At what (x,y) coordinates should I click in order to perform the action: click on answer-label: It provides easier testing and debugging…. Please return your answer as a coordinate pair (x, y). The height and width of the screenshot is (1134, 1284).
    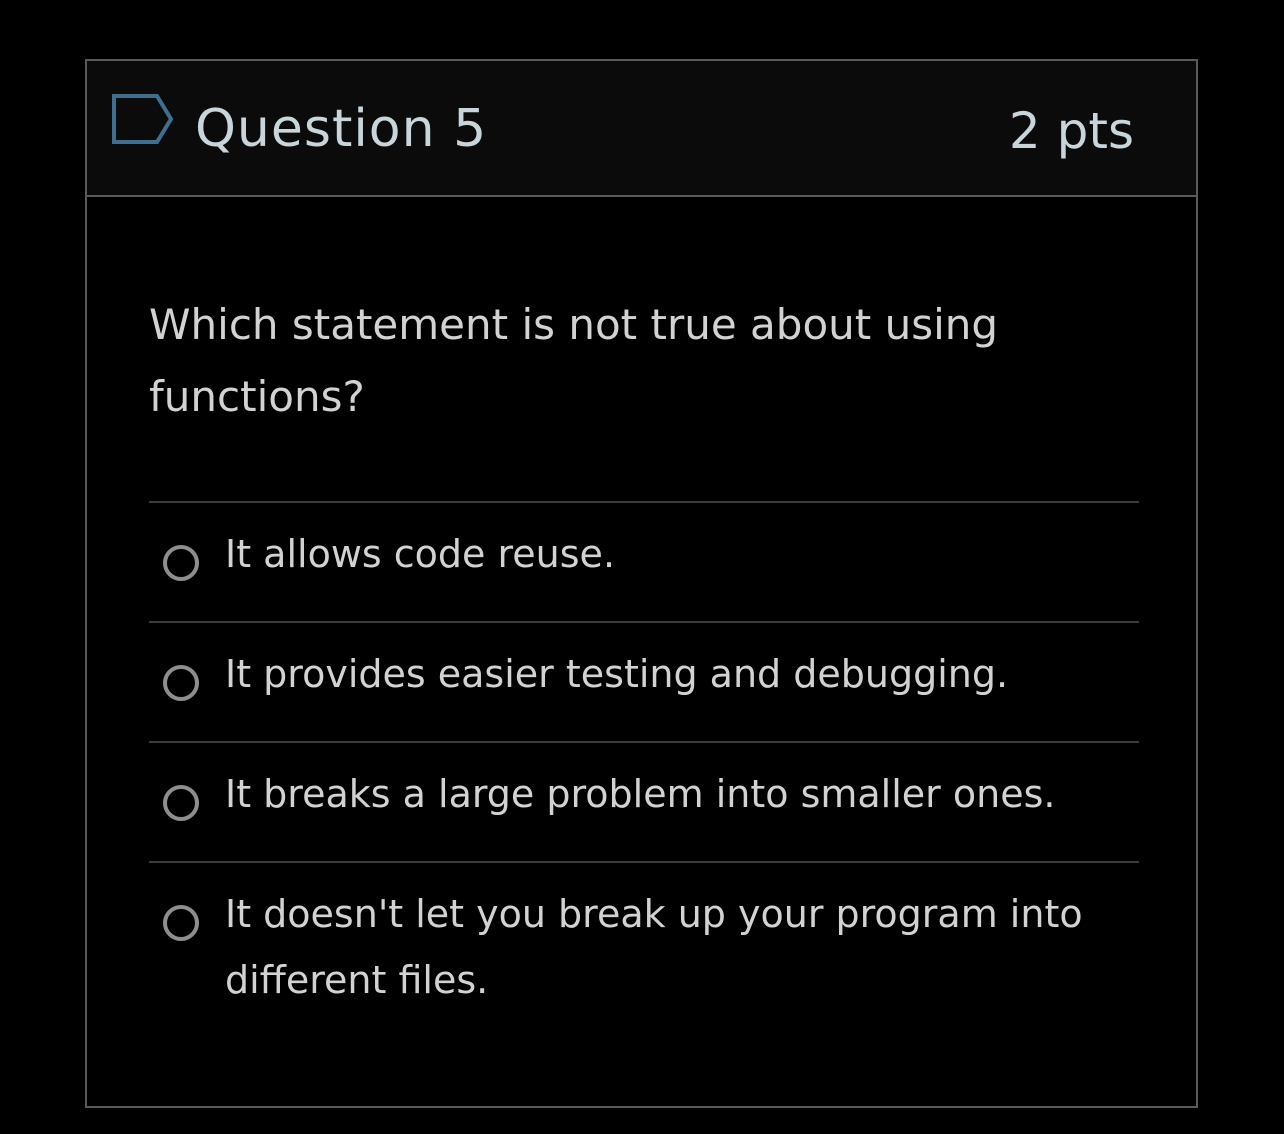
    Looking at the image, I should click on (665, 674).